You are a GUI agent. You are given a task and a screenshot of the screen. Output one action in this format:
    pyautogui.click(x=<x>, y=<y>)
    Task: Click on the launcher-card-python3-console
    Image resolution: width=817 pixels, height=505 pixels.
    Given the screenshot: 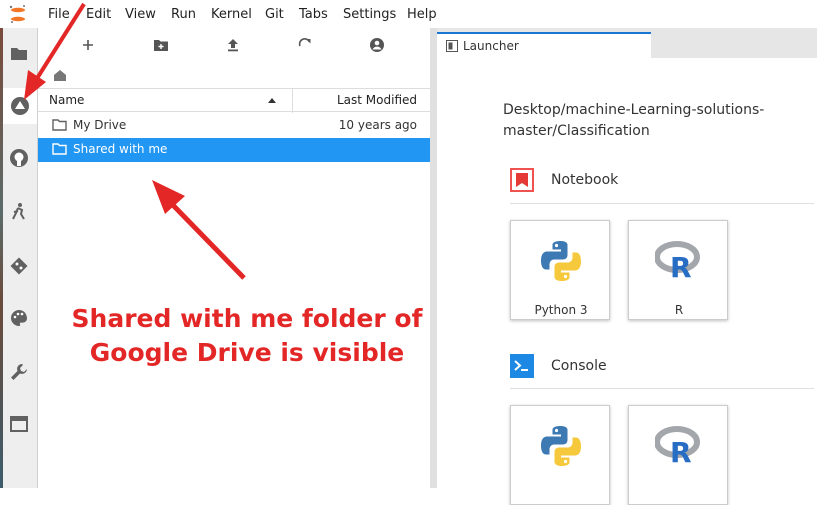 What is the action you would take?
    pyautogui.click(x=560, y=455)
    